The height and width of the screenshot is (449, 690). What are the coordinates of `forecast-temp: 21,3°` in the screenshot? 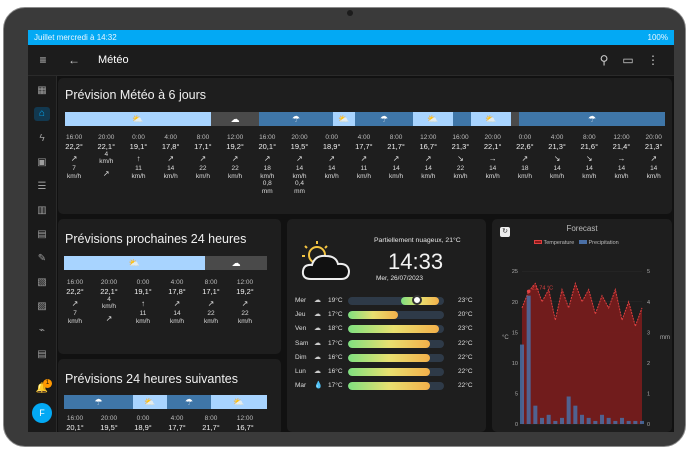 It's located at (653, 146).